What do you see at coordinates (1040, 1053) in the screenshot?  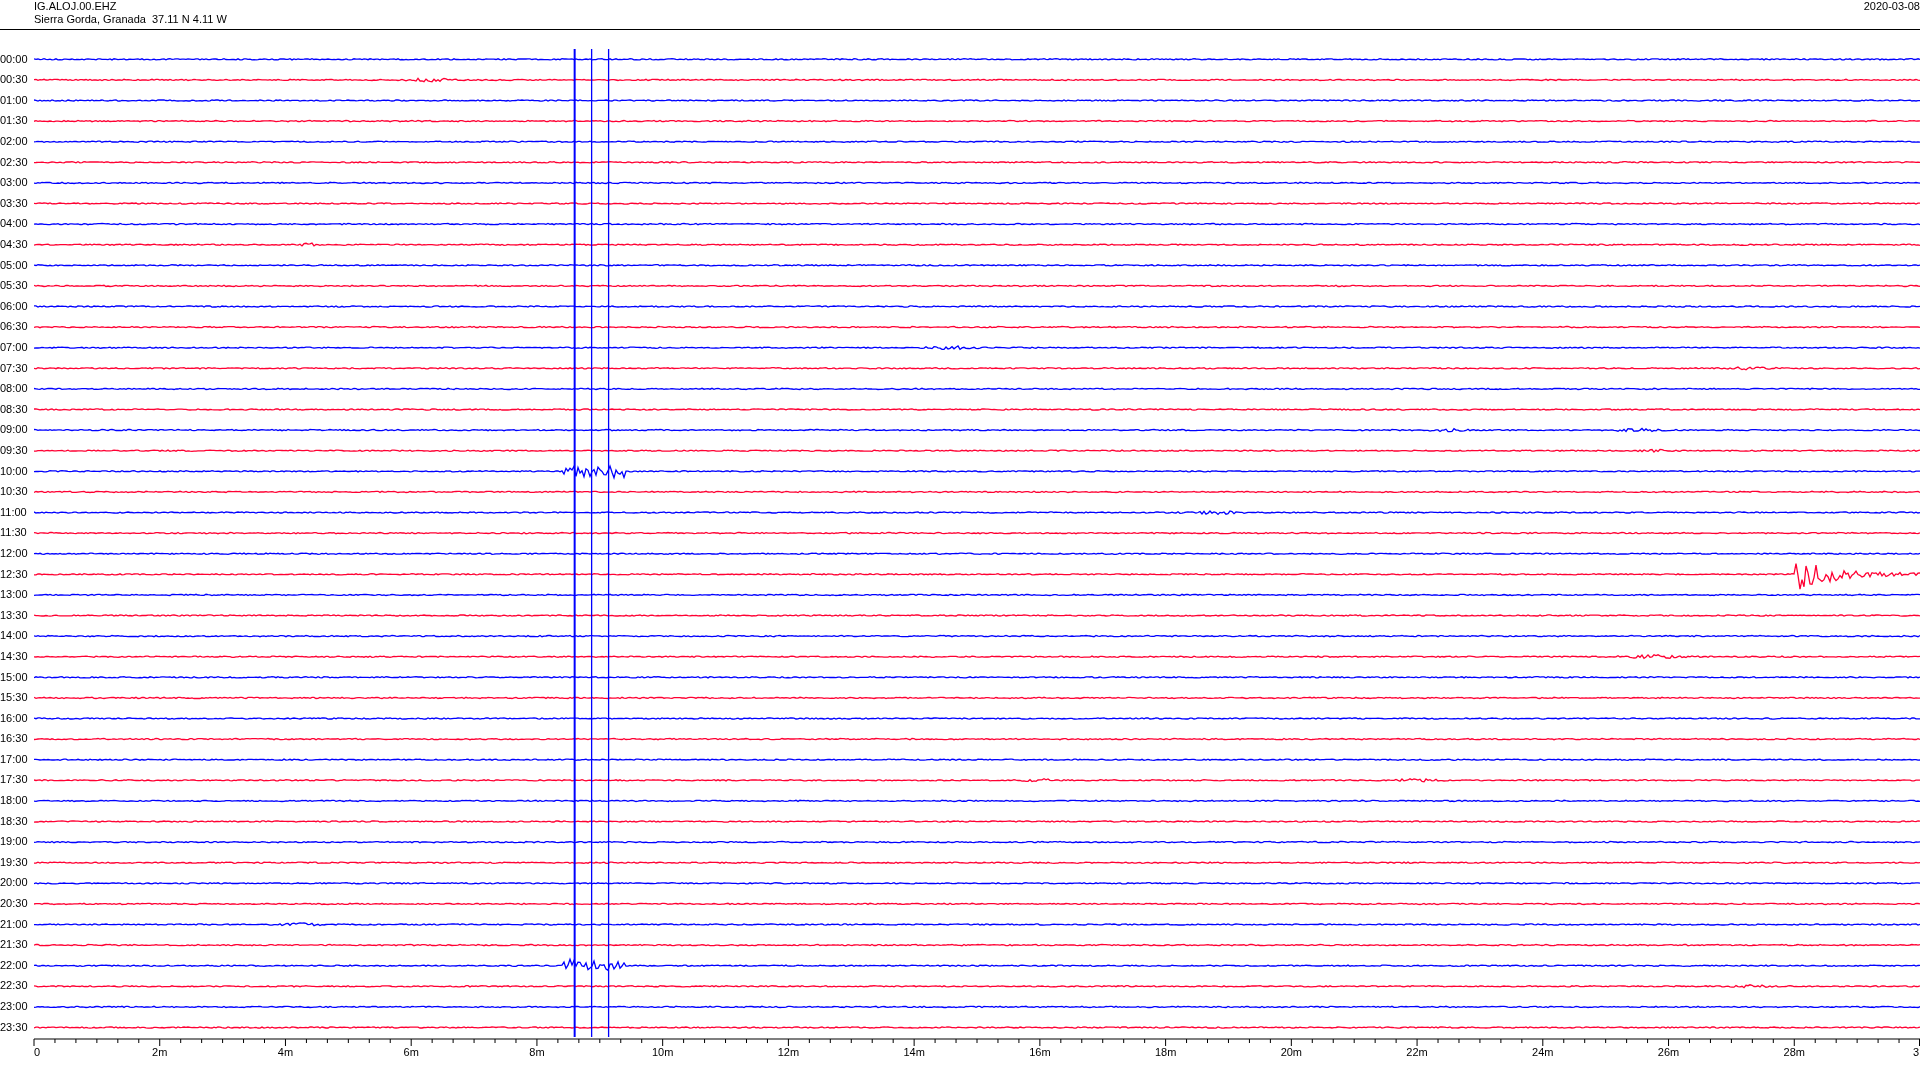 I see `axis-label: 16m` at bounding box center [1040, 1053].